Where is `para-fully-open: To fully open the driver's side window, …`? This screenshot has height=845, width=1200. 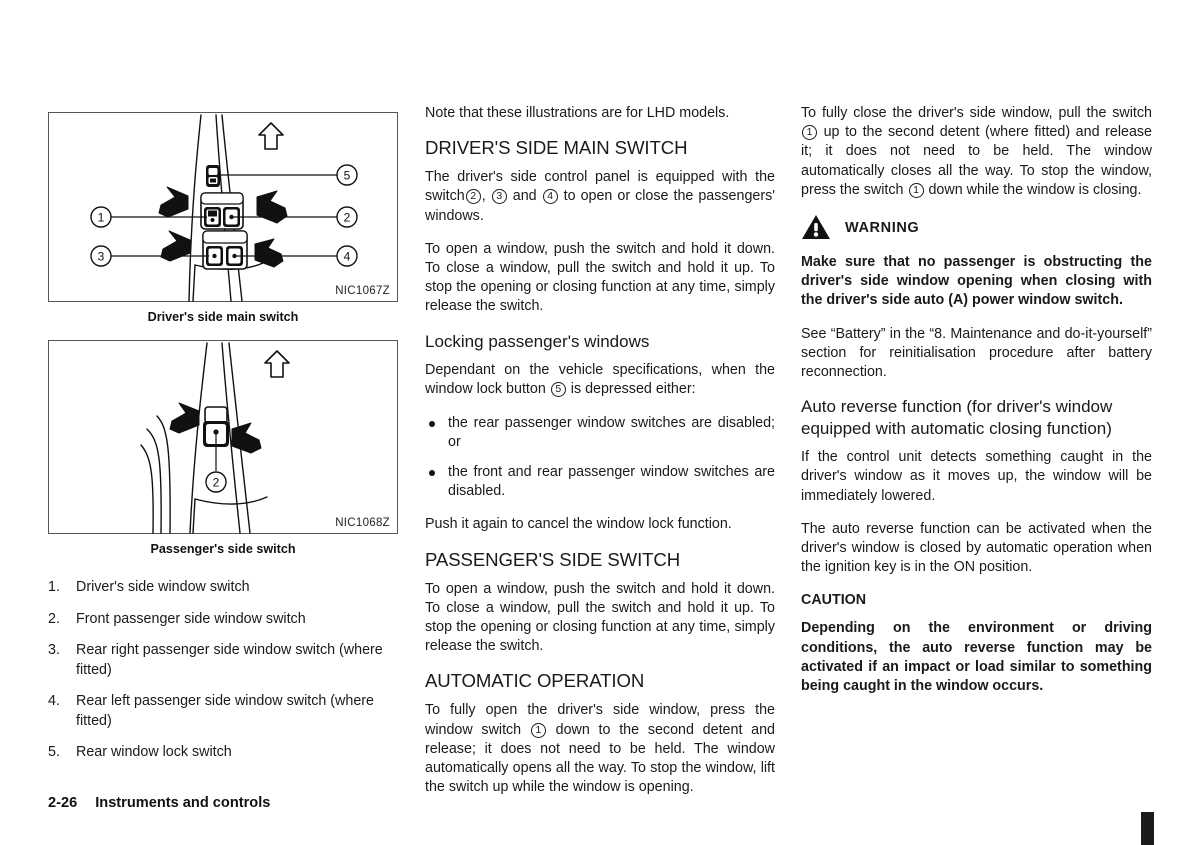 para-fully-open: To fully open the driver's side window, … is located at coordinates (600, 749).